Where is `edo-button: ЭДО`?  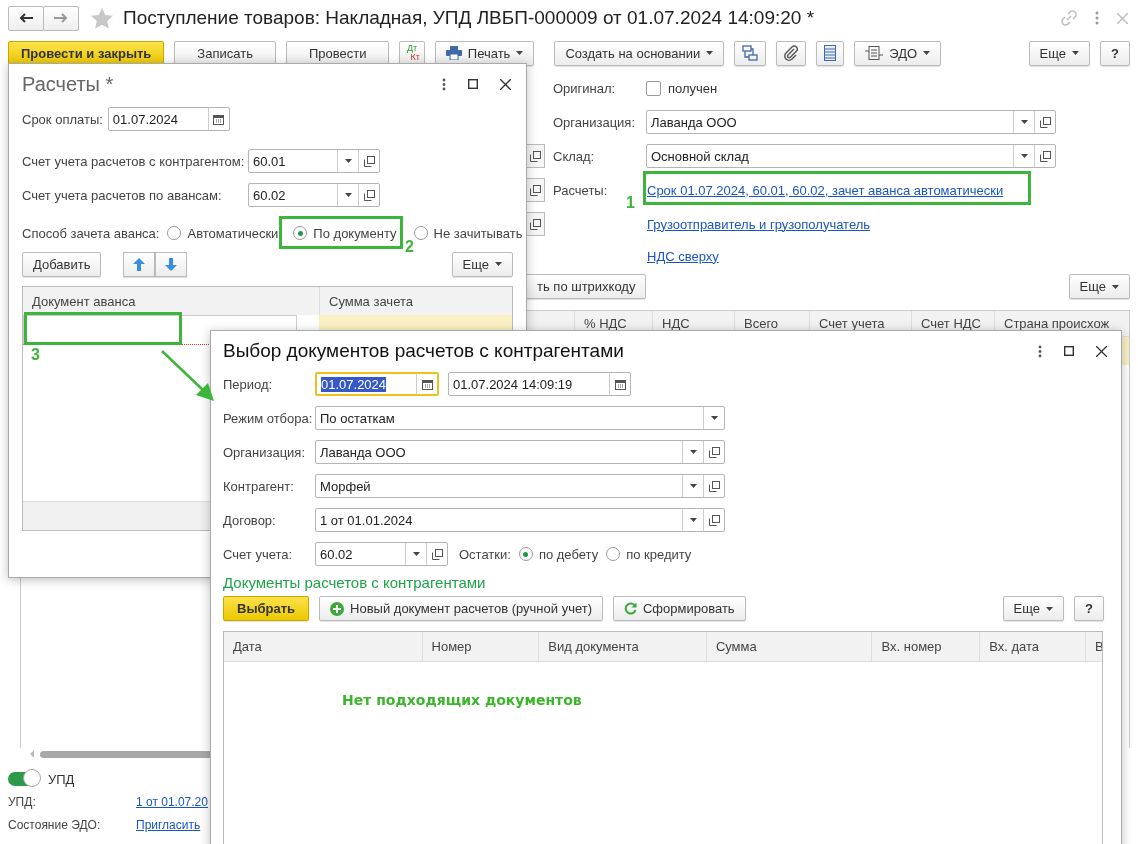
edo-button: ЭДО is located at coordinates (898, 53).